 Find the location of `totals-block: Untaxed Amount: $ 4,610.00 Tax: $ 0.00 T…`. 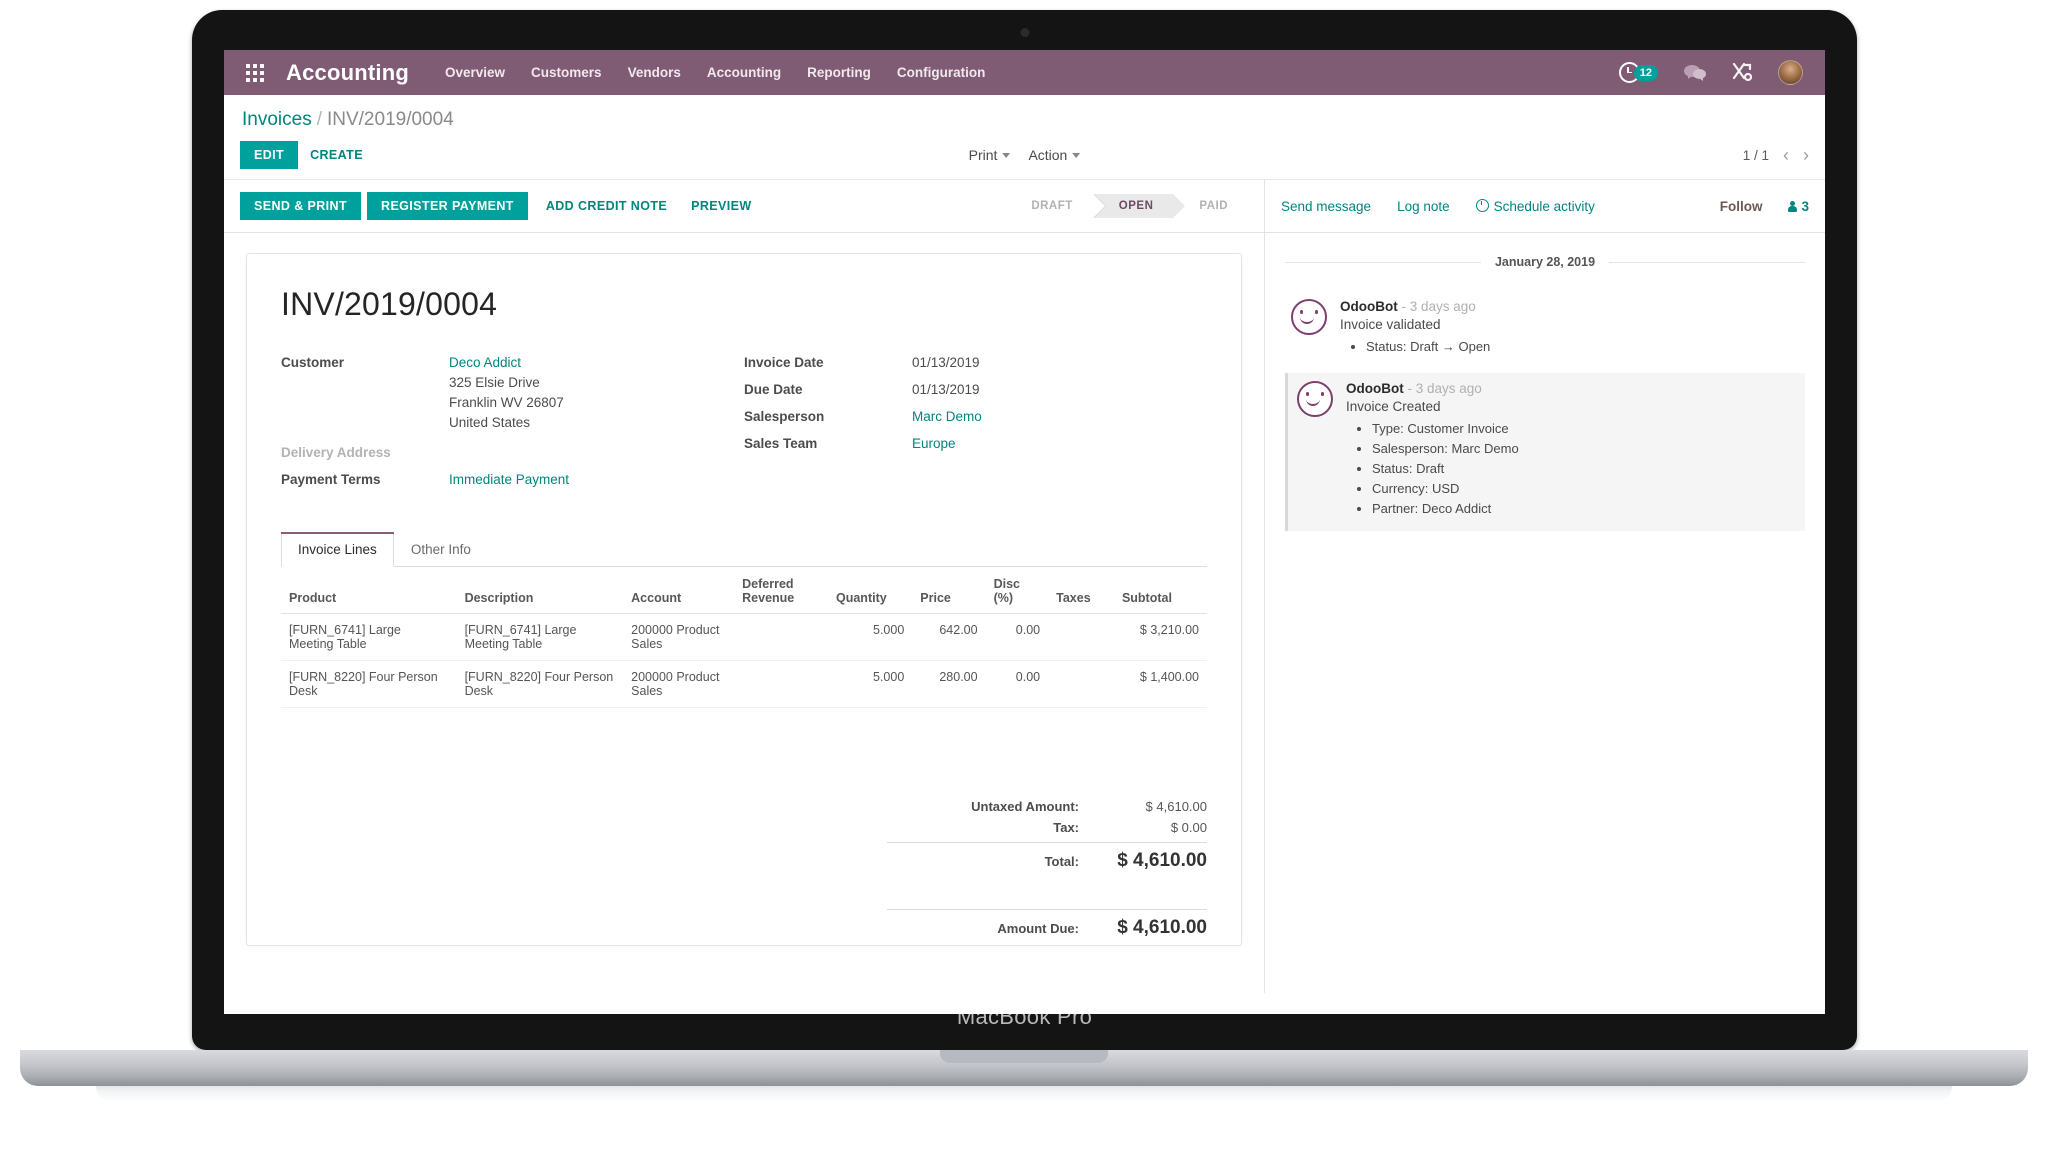

totals-block: Untaxed Amount: $ 4,610.00 Tax: $ 0.00 T… is located at coordinates (1047, 869).